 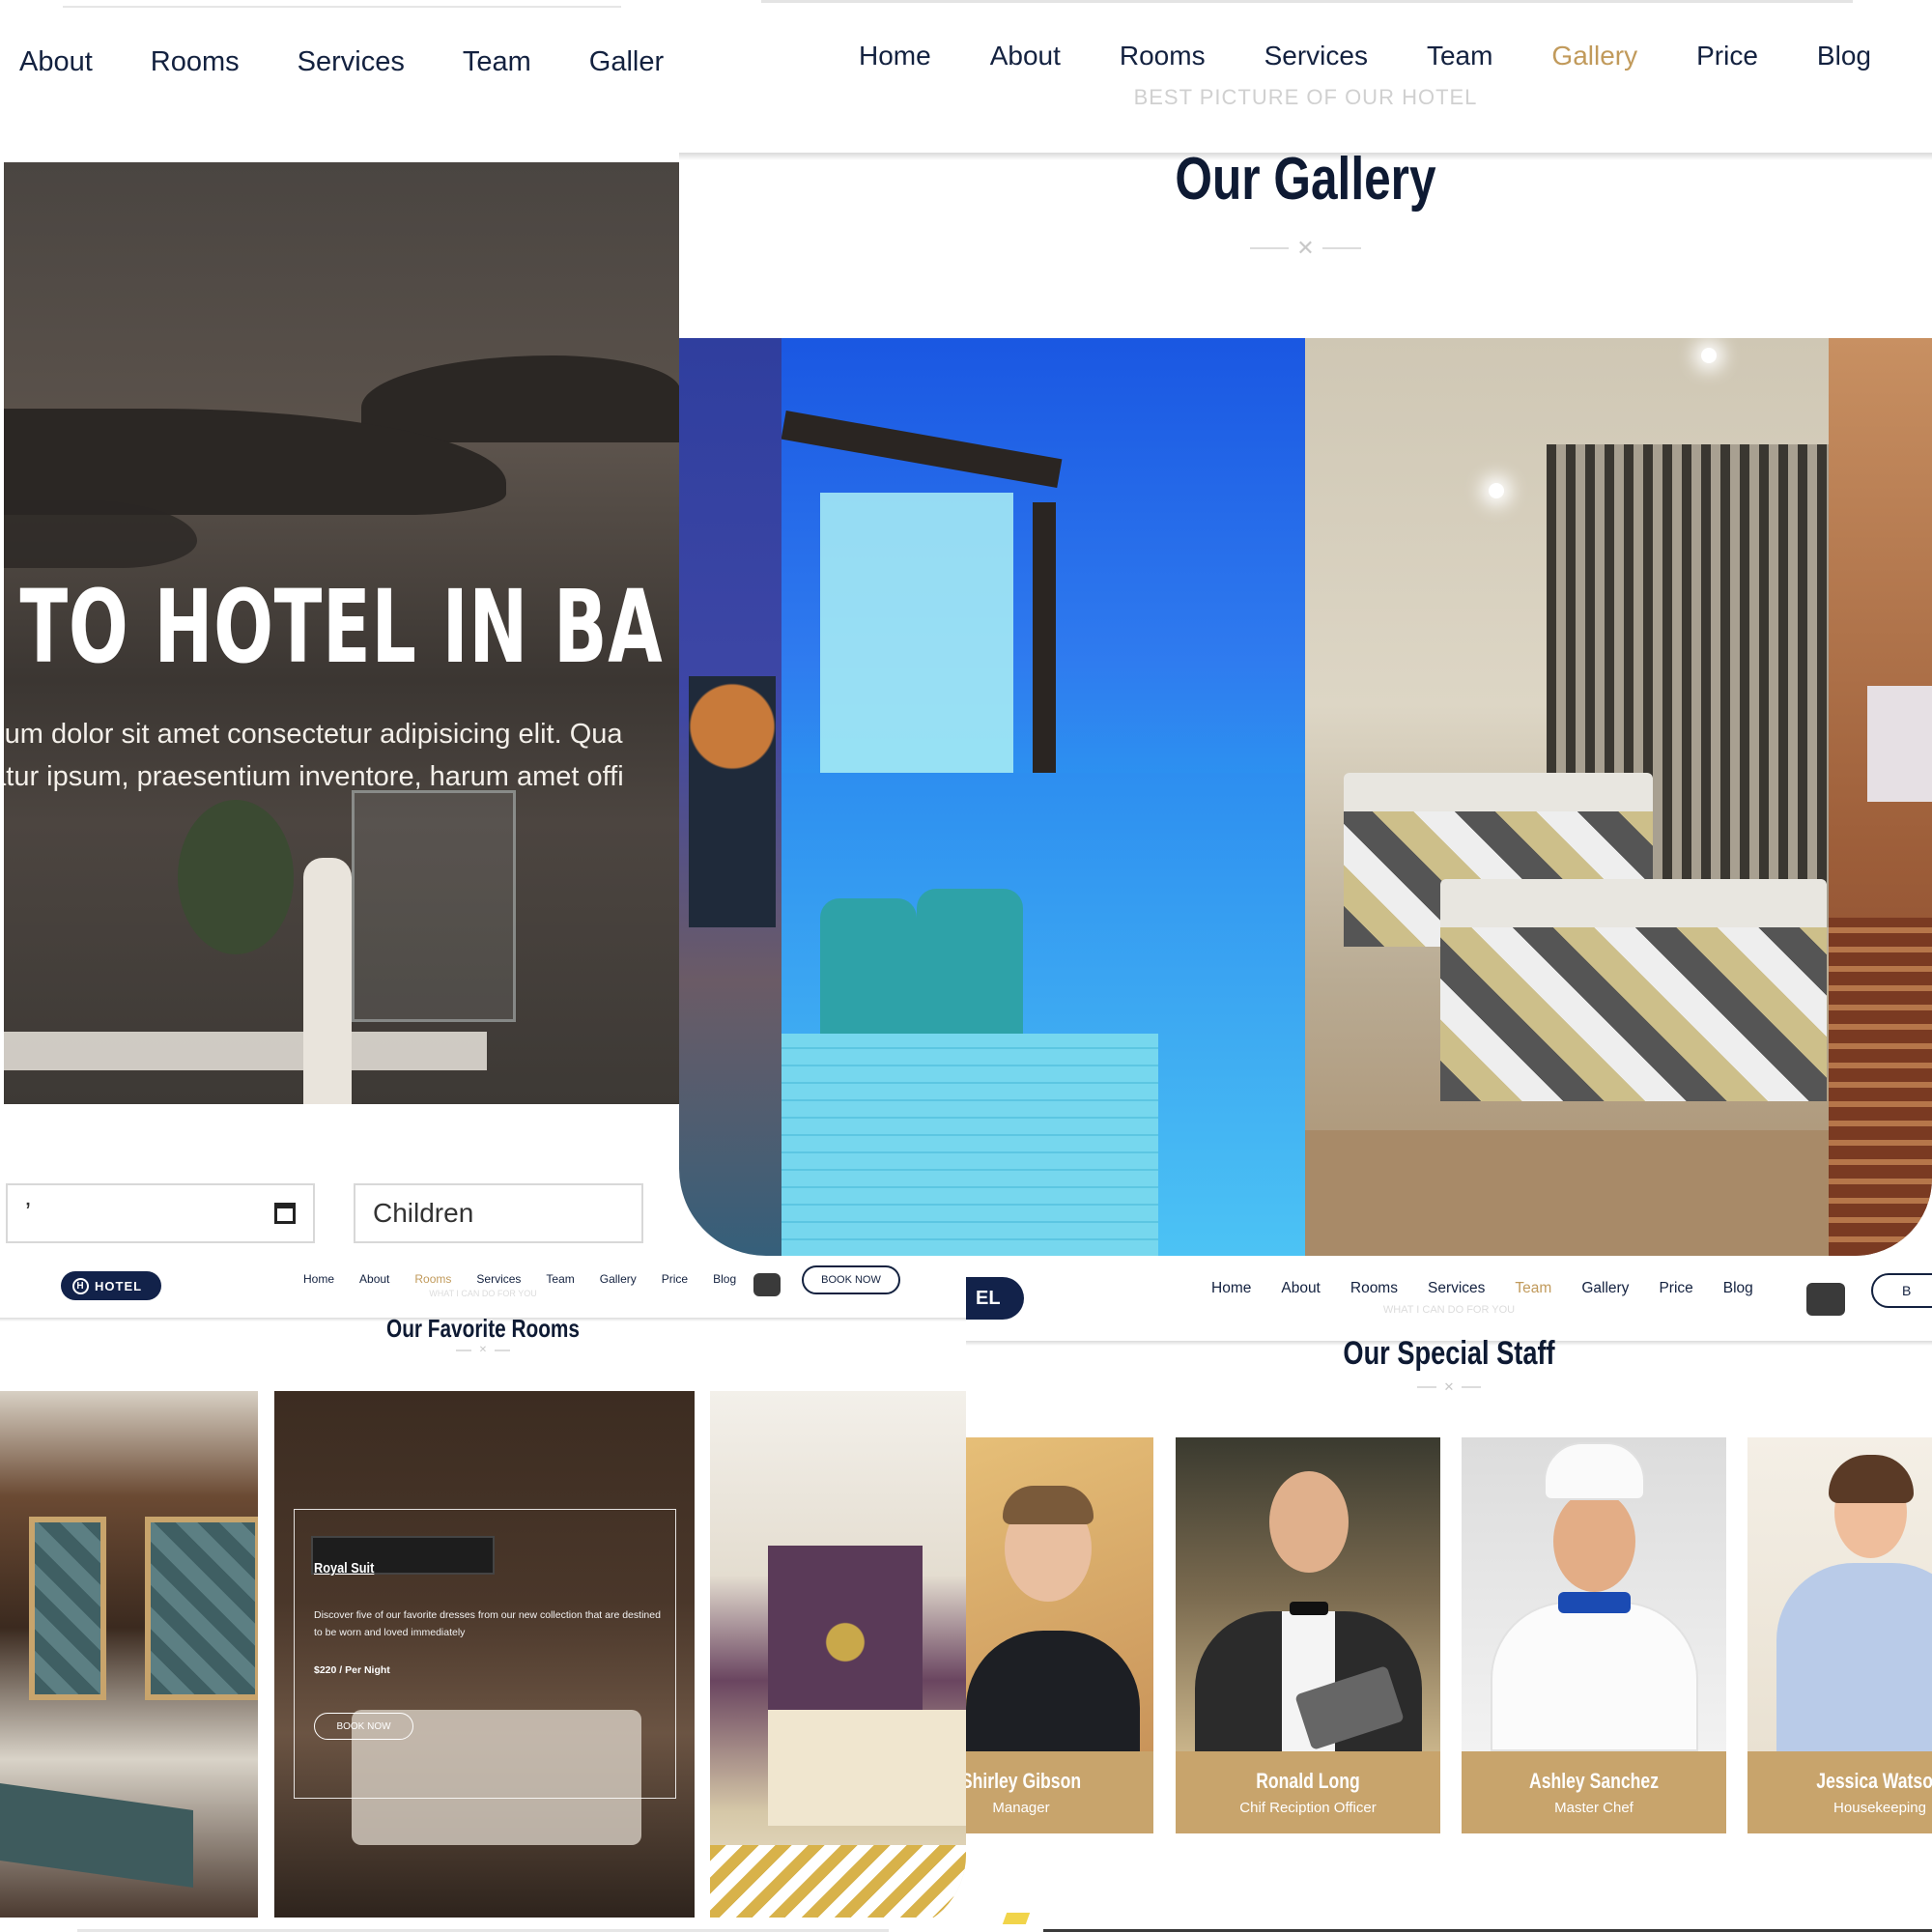 What do you see at coordinates (1567, 797) in the screenshot?
I see `gallery-image-twin-bedroom` at bounding box center [1567, 797].